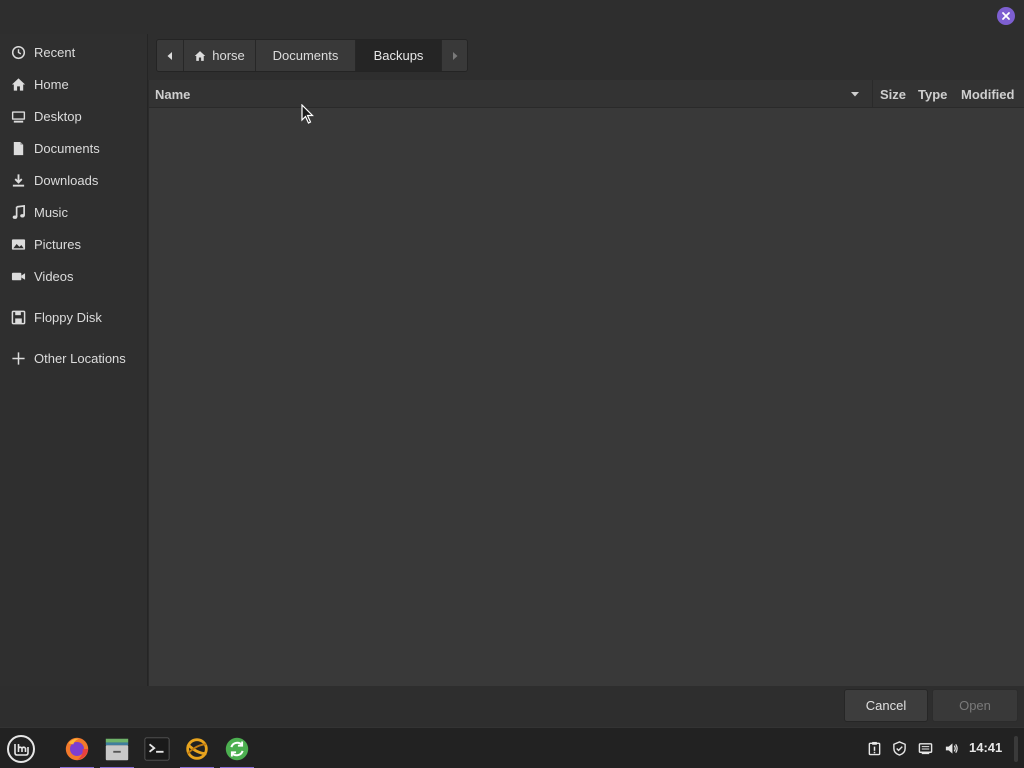  What do you see at coordinates (66, 180) in the screenshot?
I see `sidebar-item-label: Downloads` at bounding box center [66, 180].